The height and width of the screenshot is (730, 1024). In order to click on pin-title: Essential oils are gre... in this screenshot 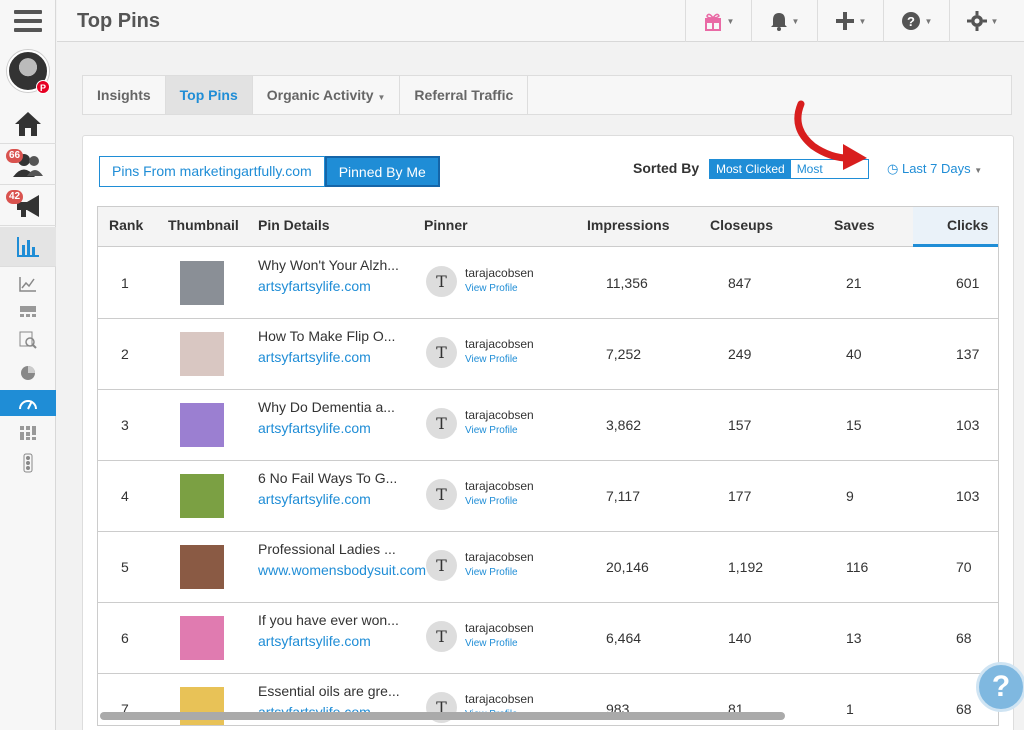, I will do `click(329, 691)`.